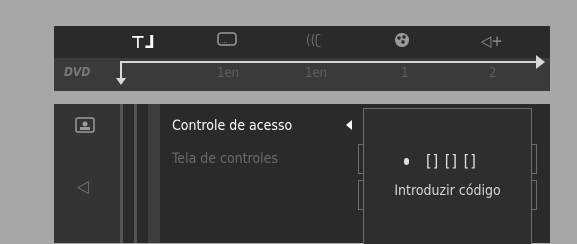 Image resolution: width=577 pixels, height=244 pixels. I want to click on speaker-icon: ◁+, so click(492, 41).